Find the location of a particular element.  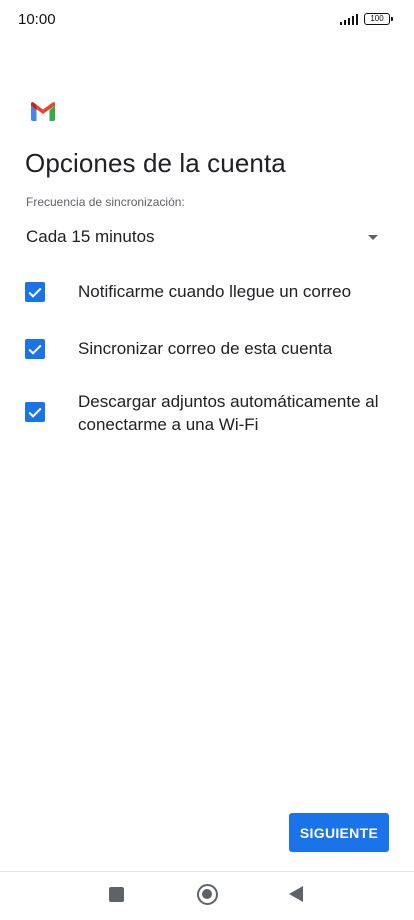

system-nav-bar is located at coordinates (207, 896).